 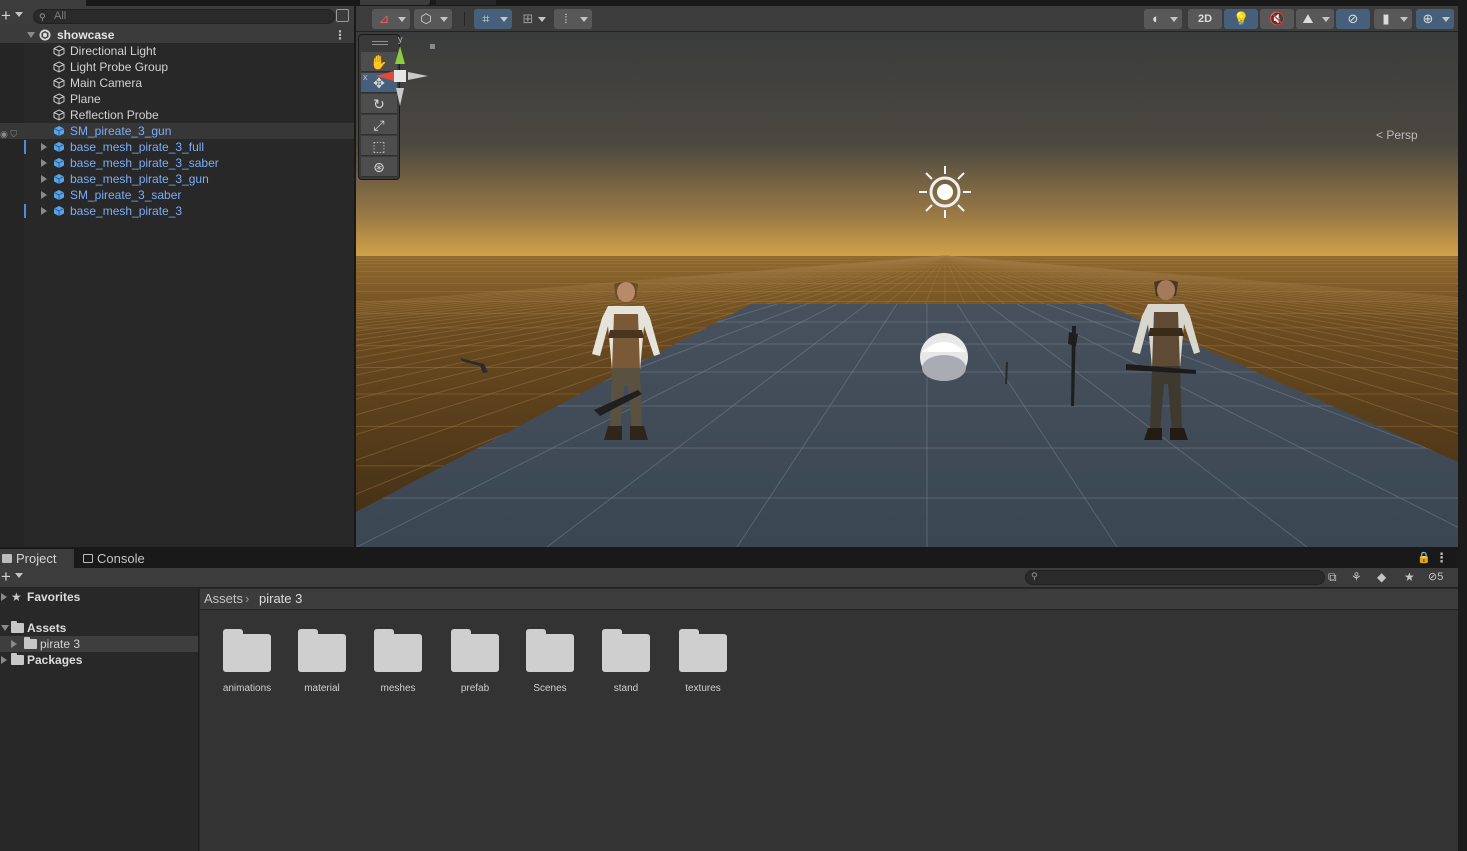 What do you see at coordinates (400, 55) in the screenshot?
I see `gizmo-y-cone` at bounding box center [400, 55].